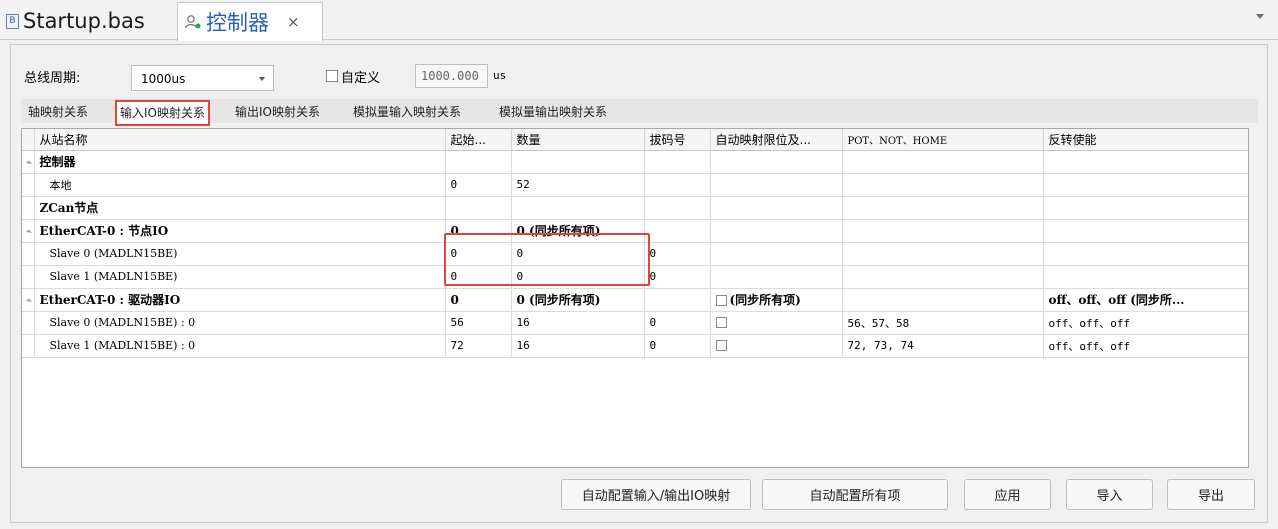  What do you see at coordinates (1145, 140) in the screenshot?
I see `column-header-invert-enable: 反转使能` at bounding box center [1145, 140].